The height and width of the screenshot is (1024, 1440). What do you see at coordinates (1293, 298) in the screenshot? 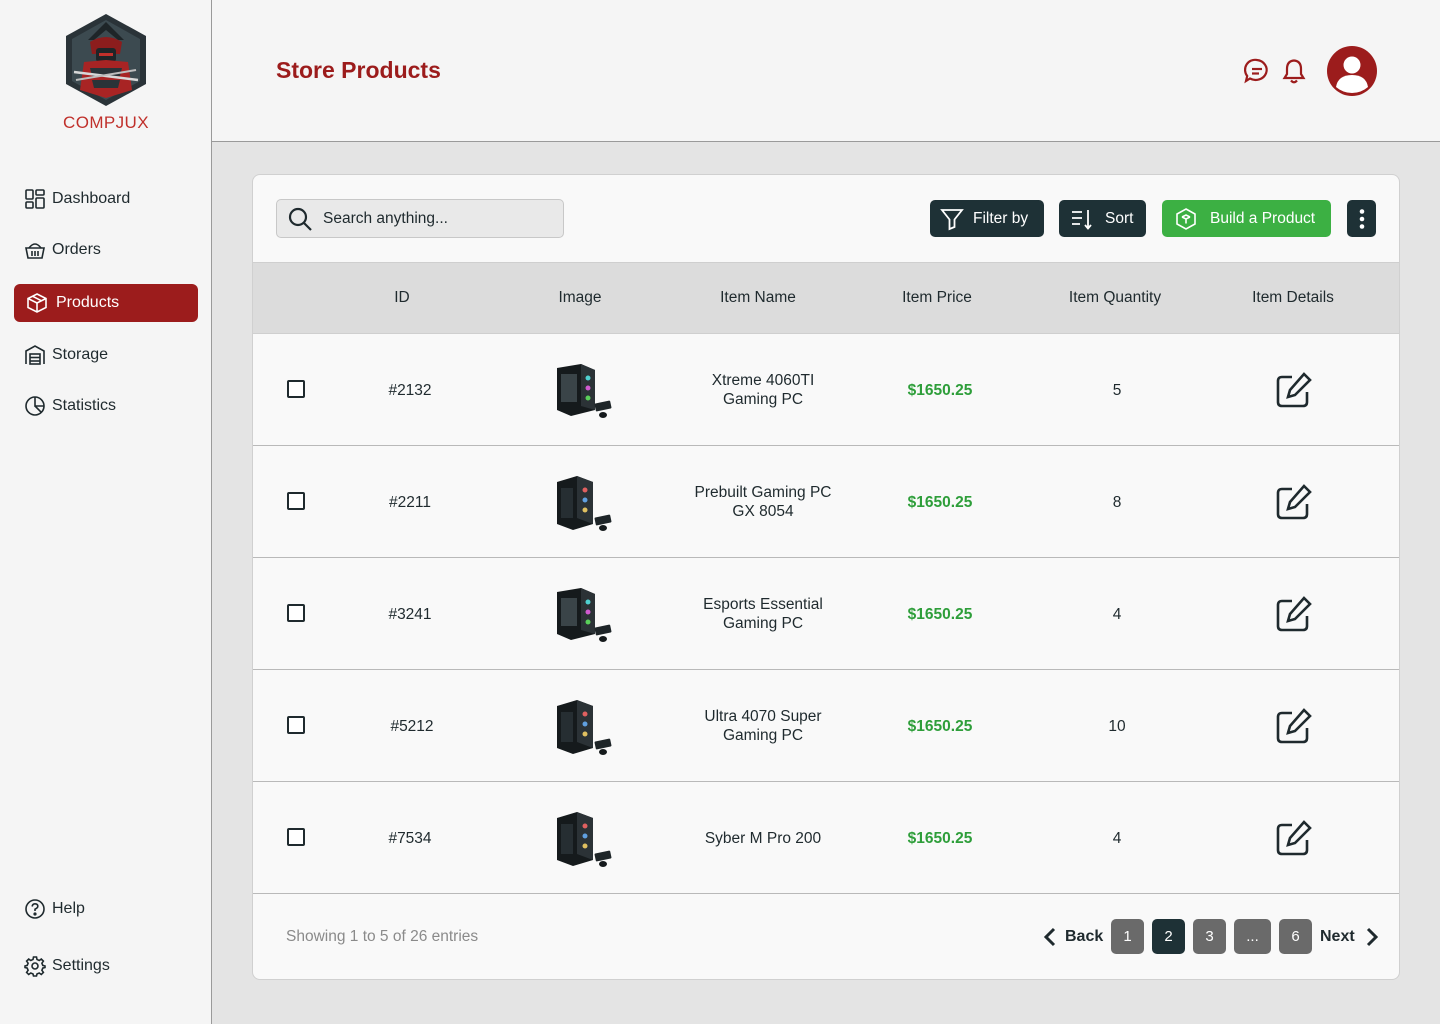
I see `column-header-item-details: Item Details` at bounding box center [1293, 298].